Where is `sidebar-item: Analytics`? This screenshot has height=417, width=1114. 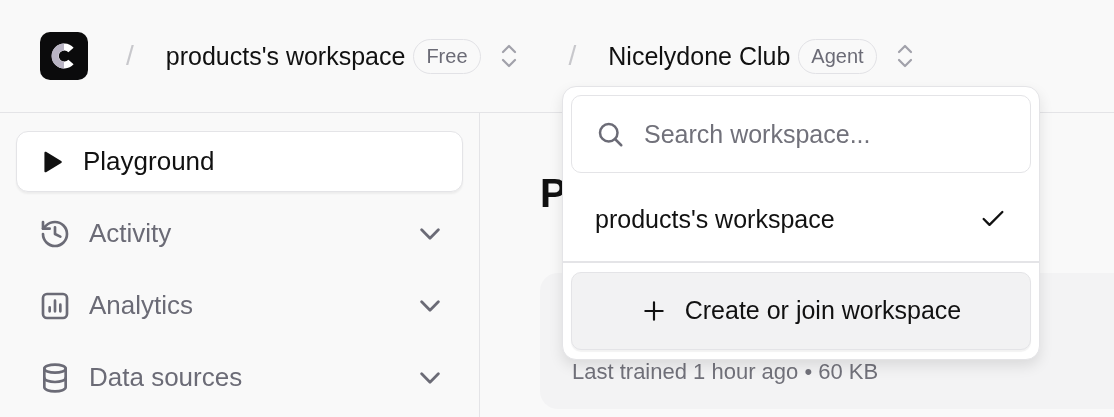 sidebar-item: Analytics is located at coordinates (239, 305).